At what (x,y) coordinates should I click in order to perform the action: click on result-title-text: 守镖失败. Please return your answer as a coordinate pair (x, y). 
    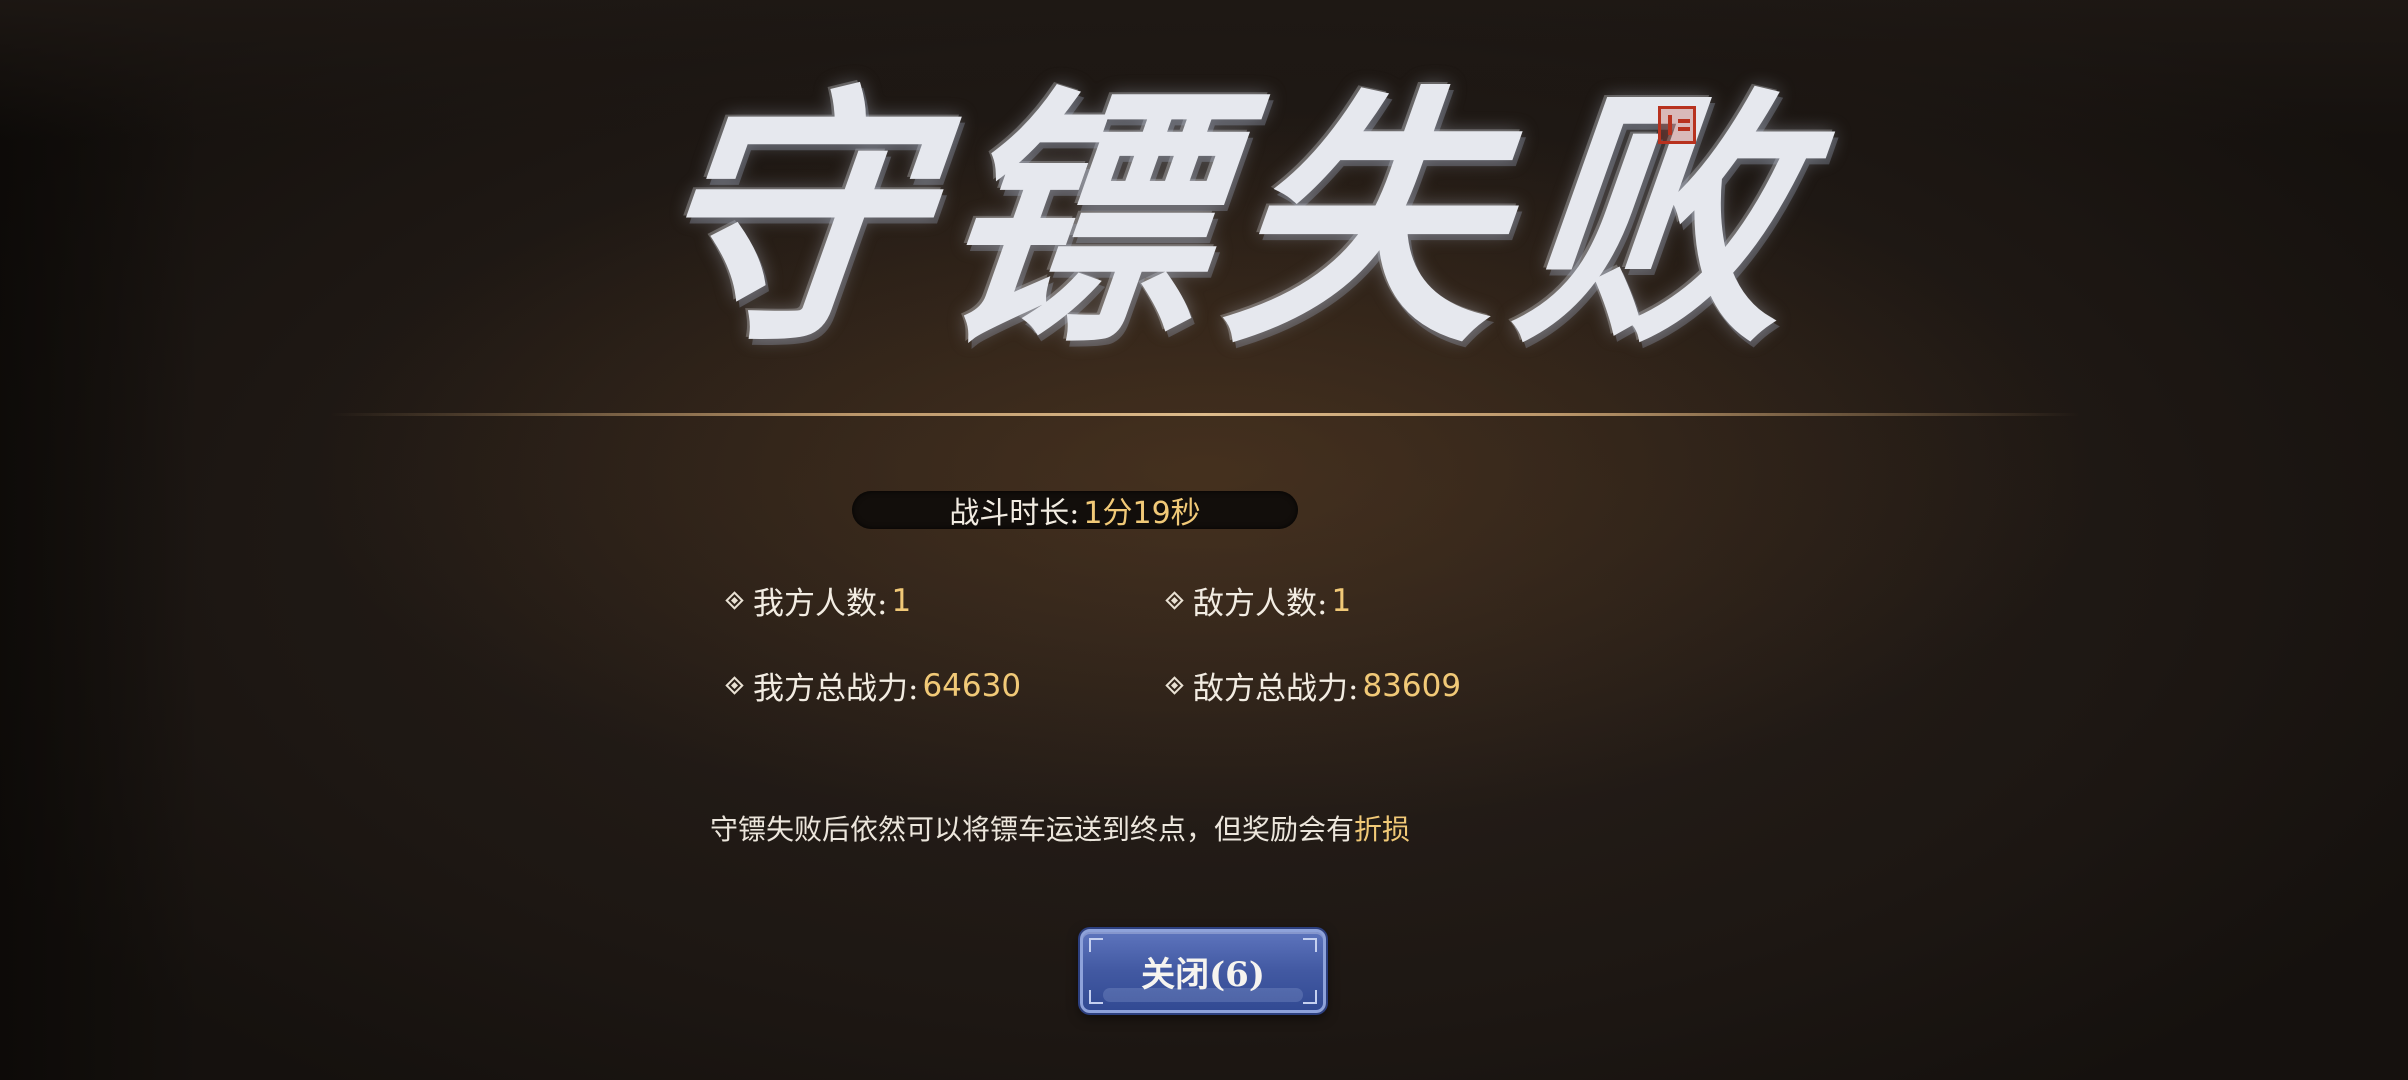
    Looking at the image, I should click on (1230, 220).